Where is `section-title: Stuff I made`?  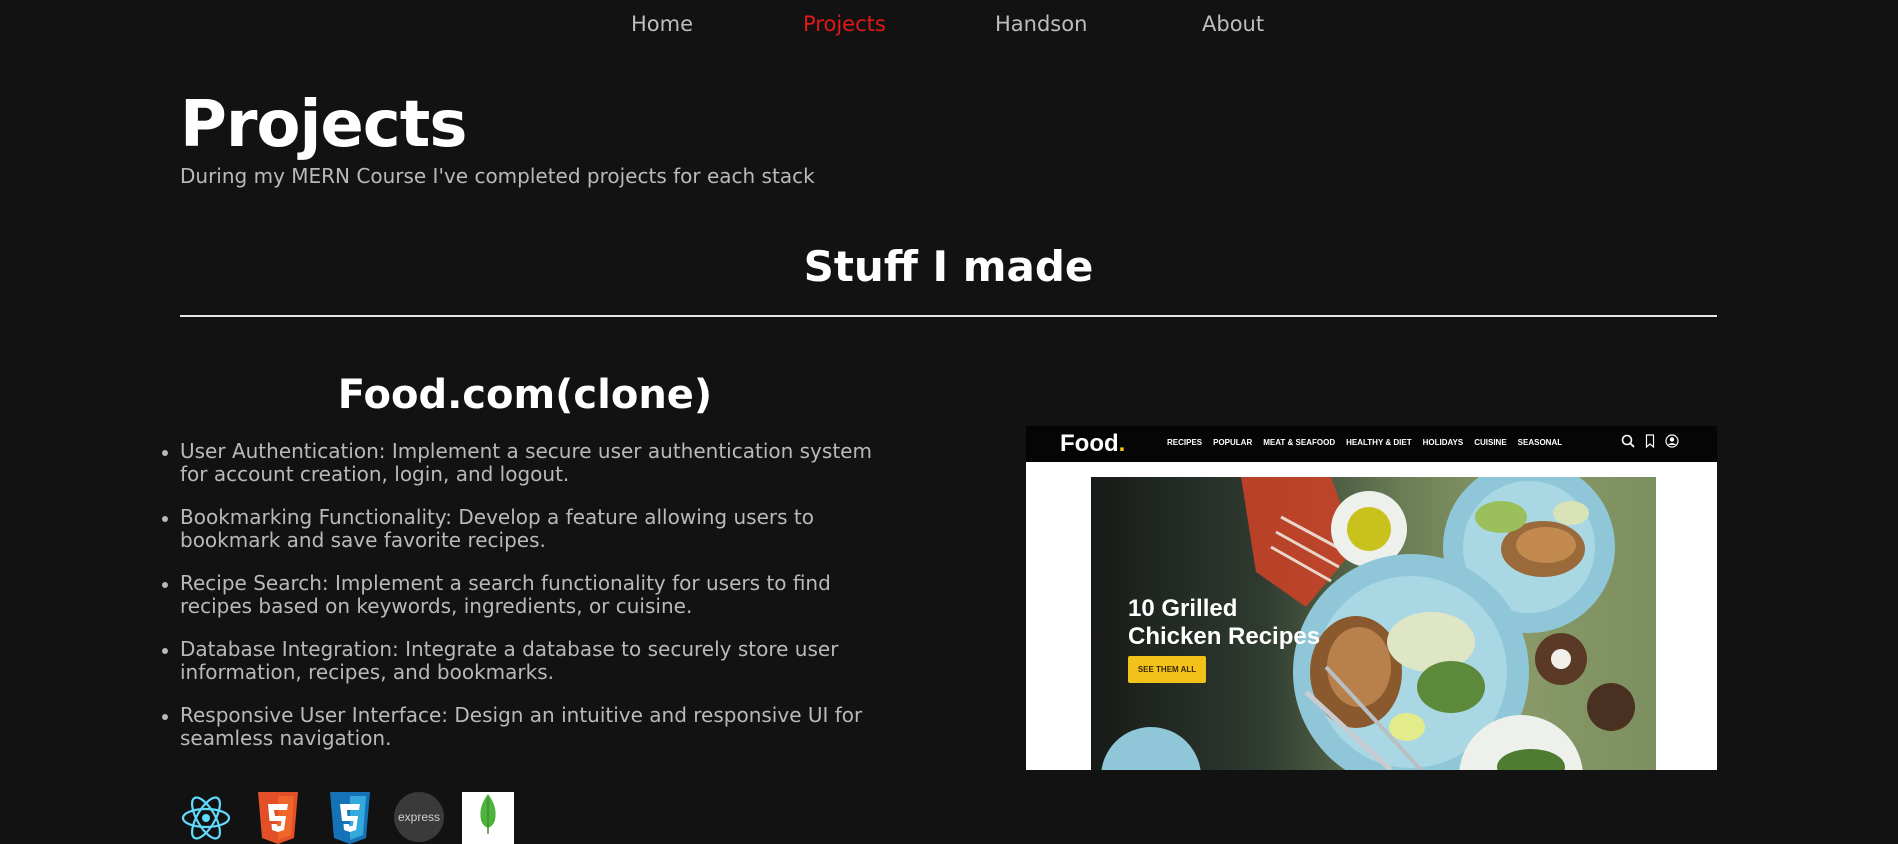
section-title: Stuff I made is located at coordinates (948, 266).